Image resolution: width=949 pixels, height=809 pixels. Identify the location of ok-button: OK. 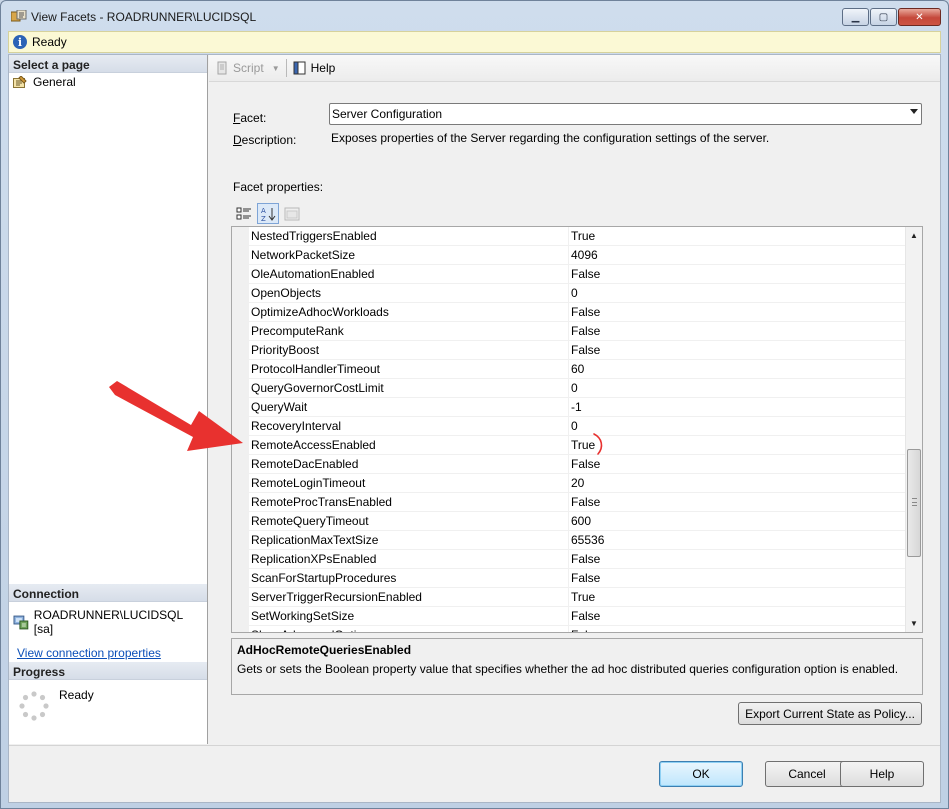
(701, 774).